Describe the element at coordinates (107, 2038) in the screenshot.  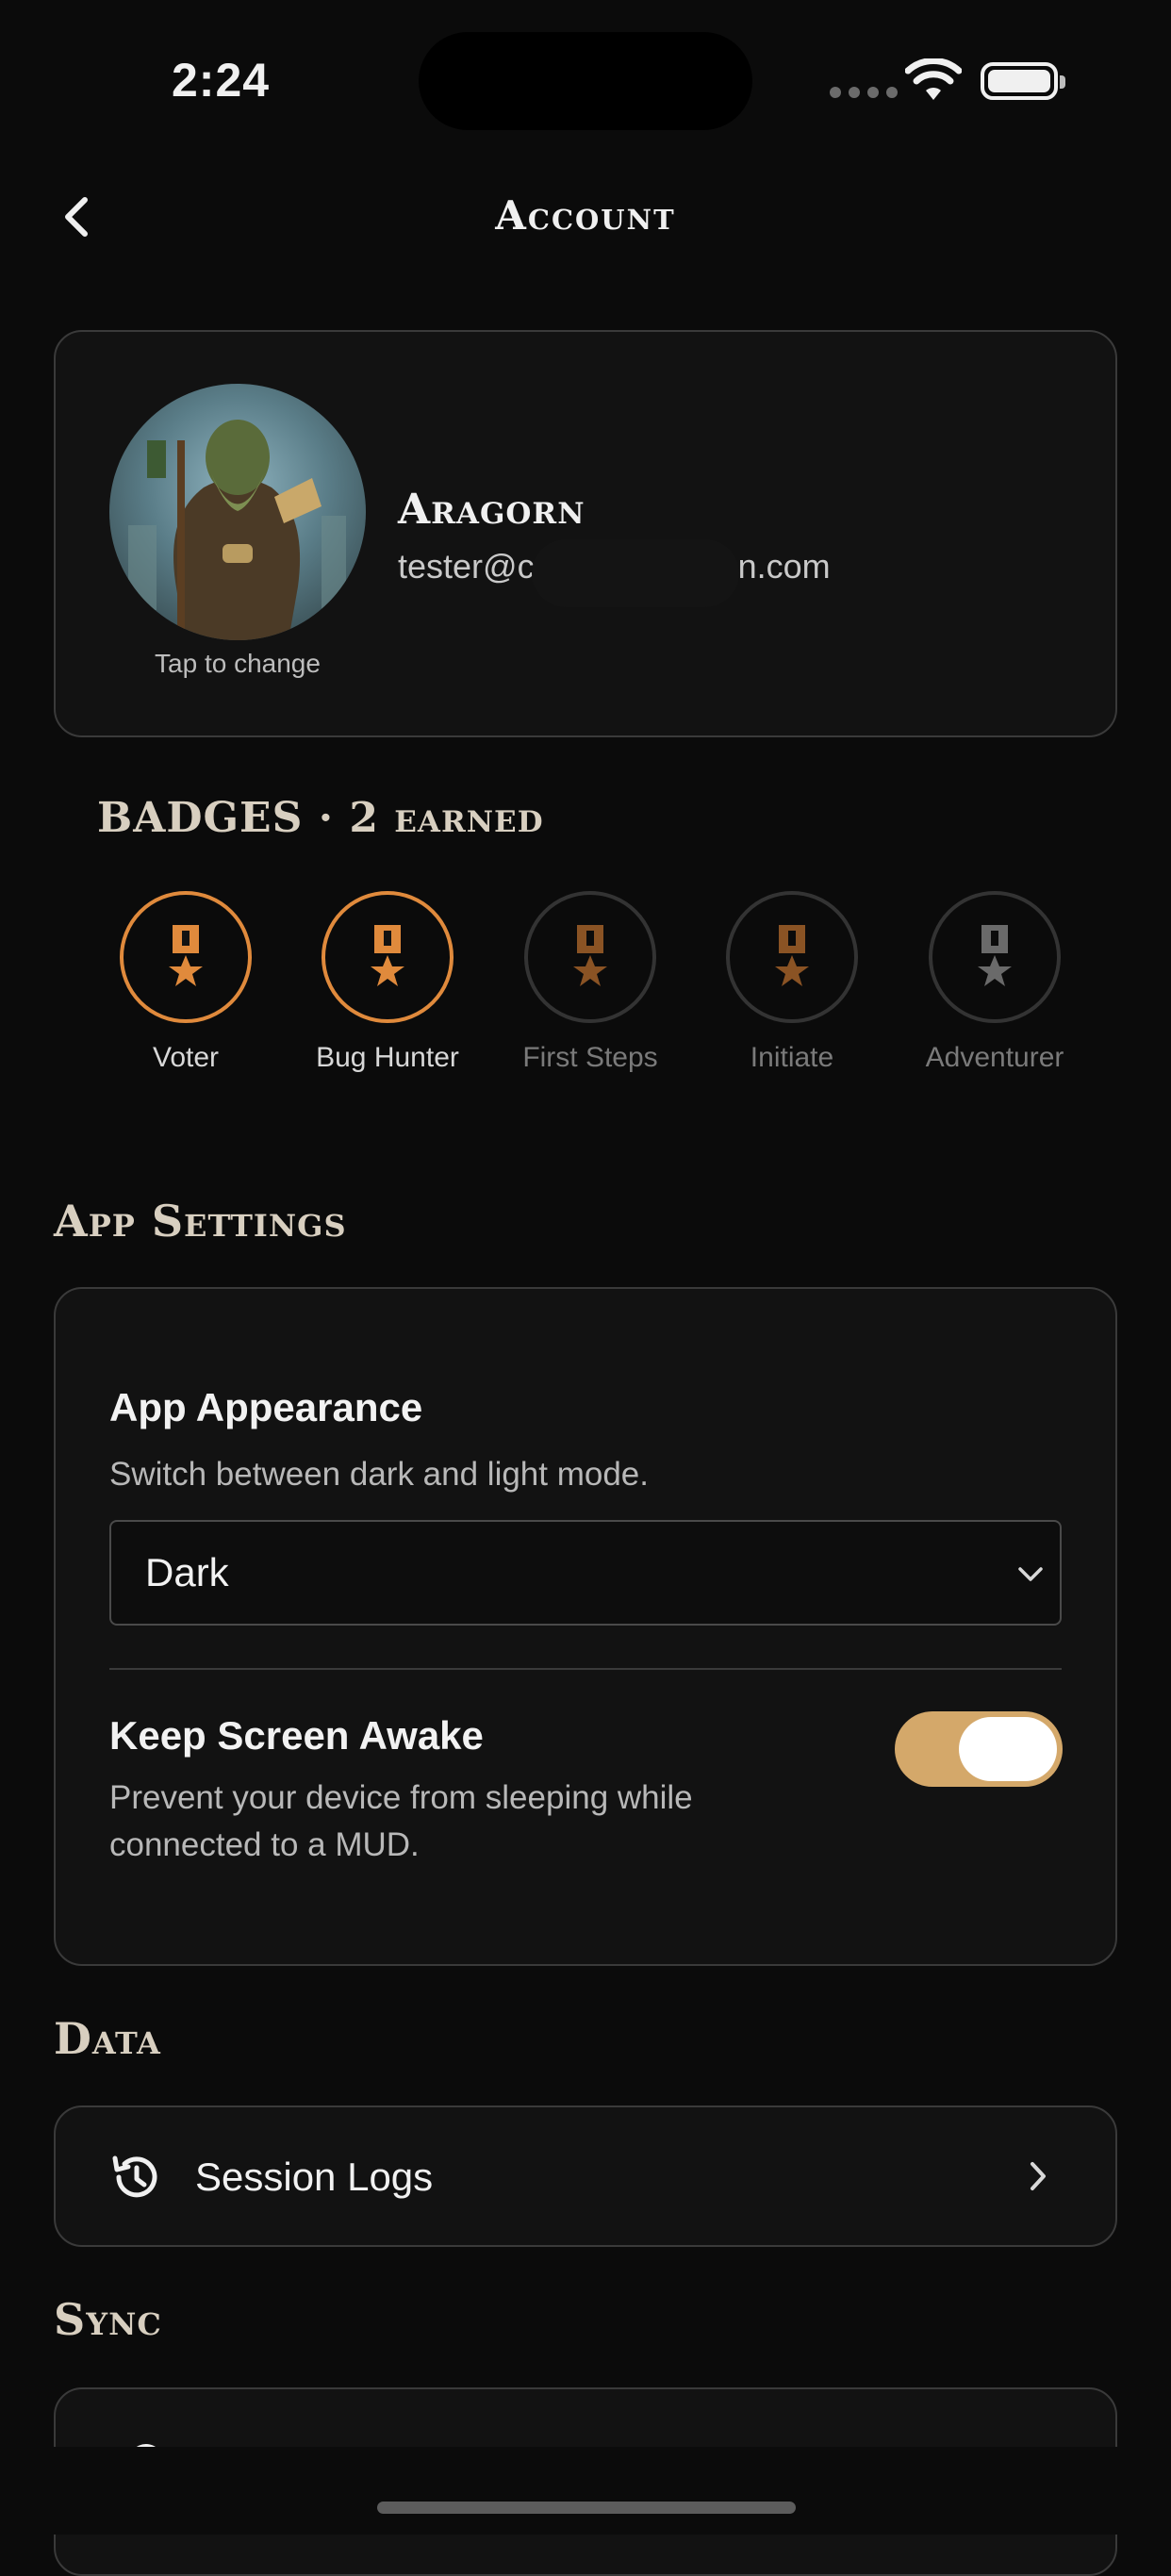
I see `data-heading: Data` at that location.